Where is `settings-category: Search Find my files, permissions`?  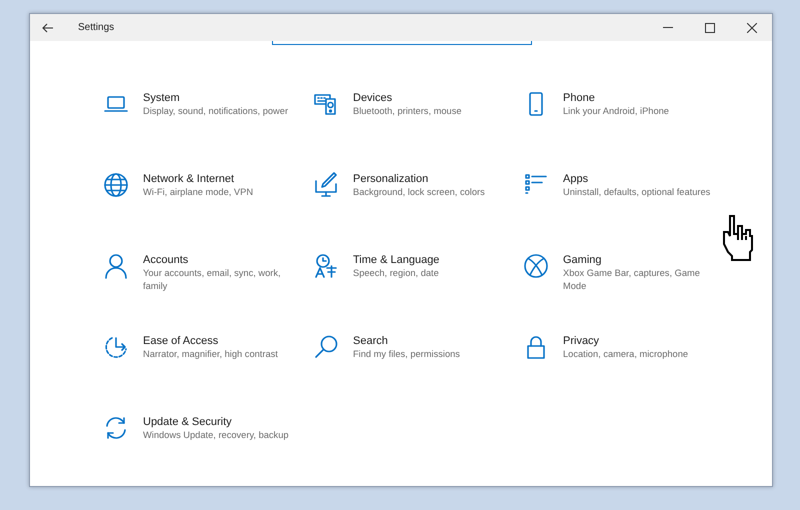
settings-category: Search Find my files, permissions is located at coordinates (411, 347).